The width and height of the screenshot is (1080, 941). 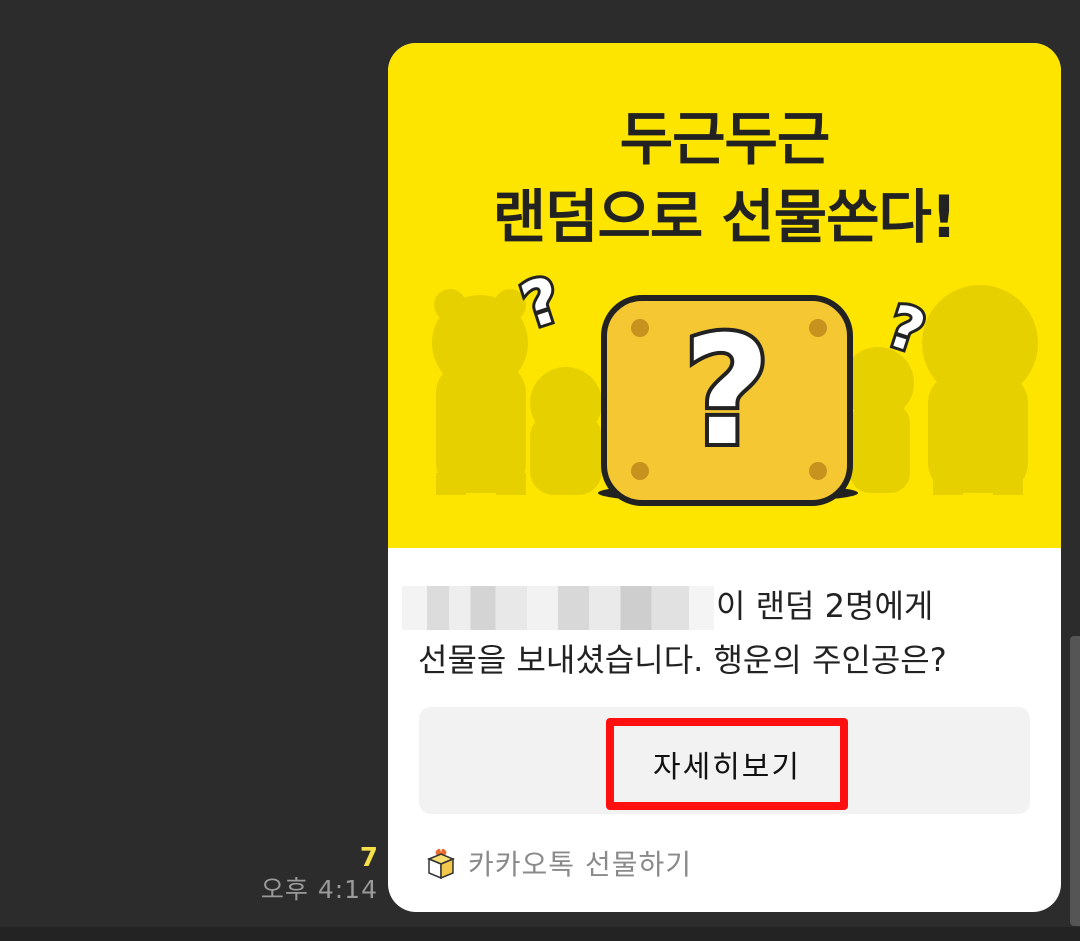 I want to click on message-line-1-text: 이 랜덤 2명에게, so click(x=825, y=606).